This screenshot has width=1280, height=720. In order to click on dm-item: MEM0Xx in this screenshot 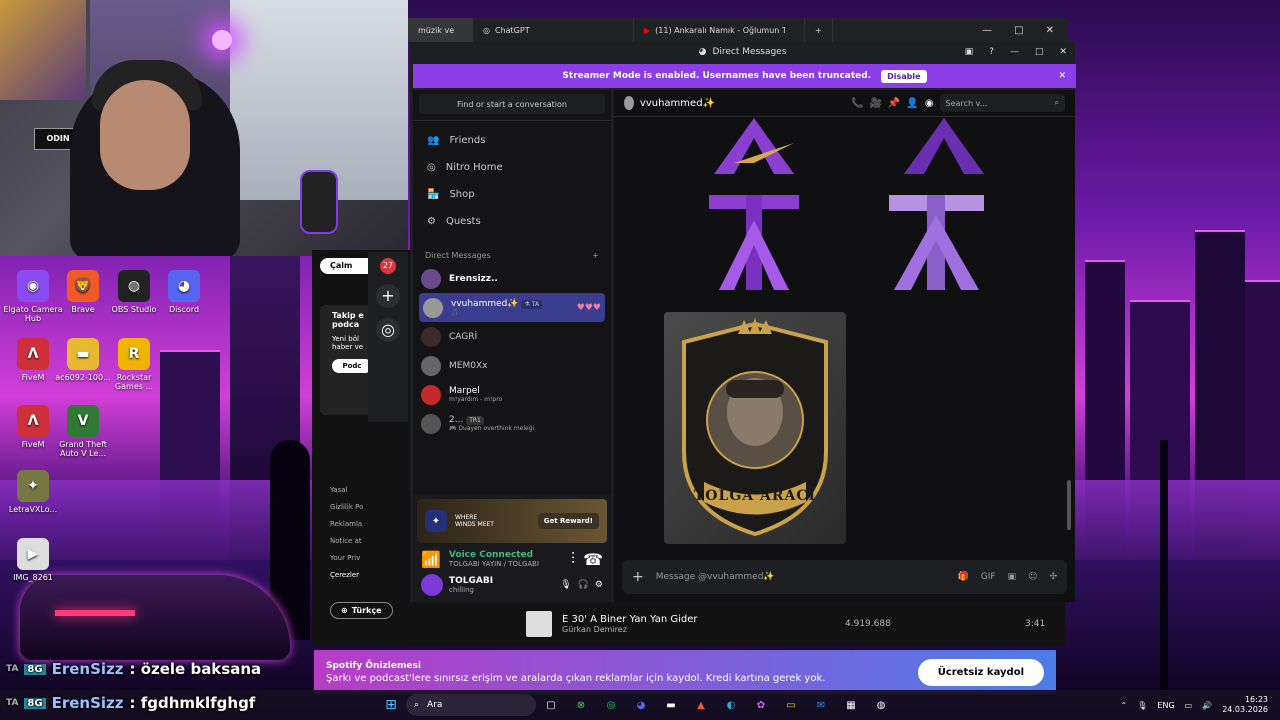, I will do `click(512, 365)`.